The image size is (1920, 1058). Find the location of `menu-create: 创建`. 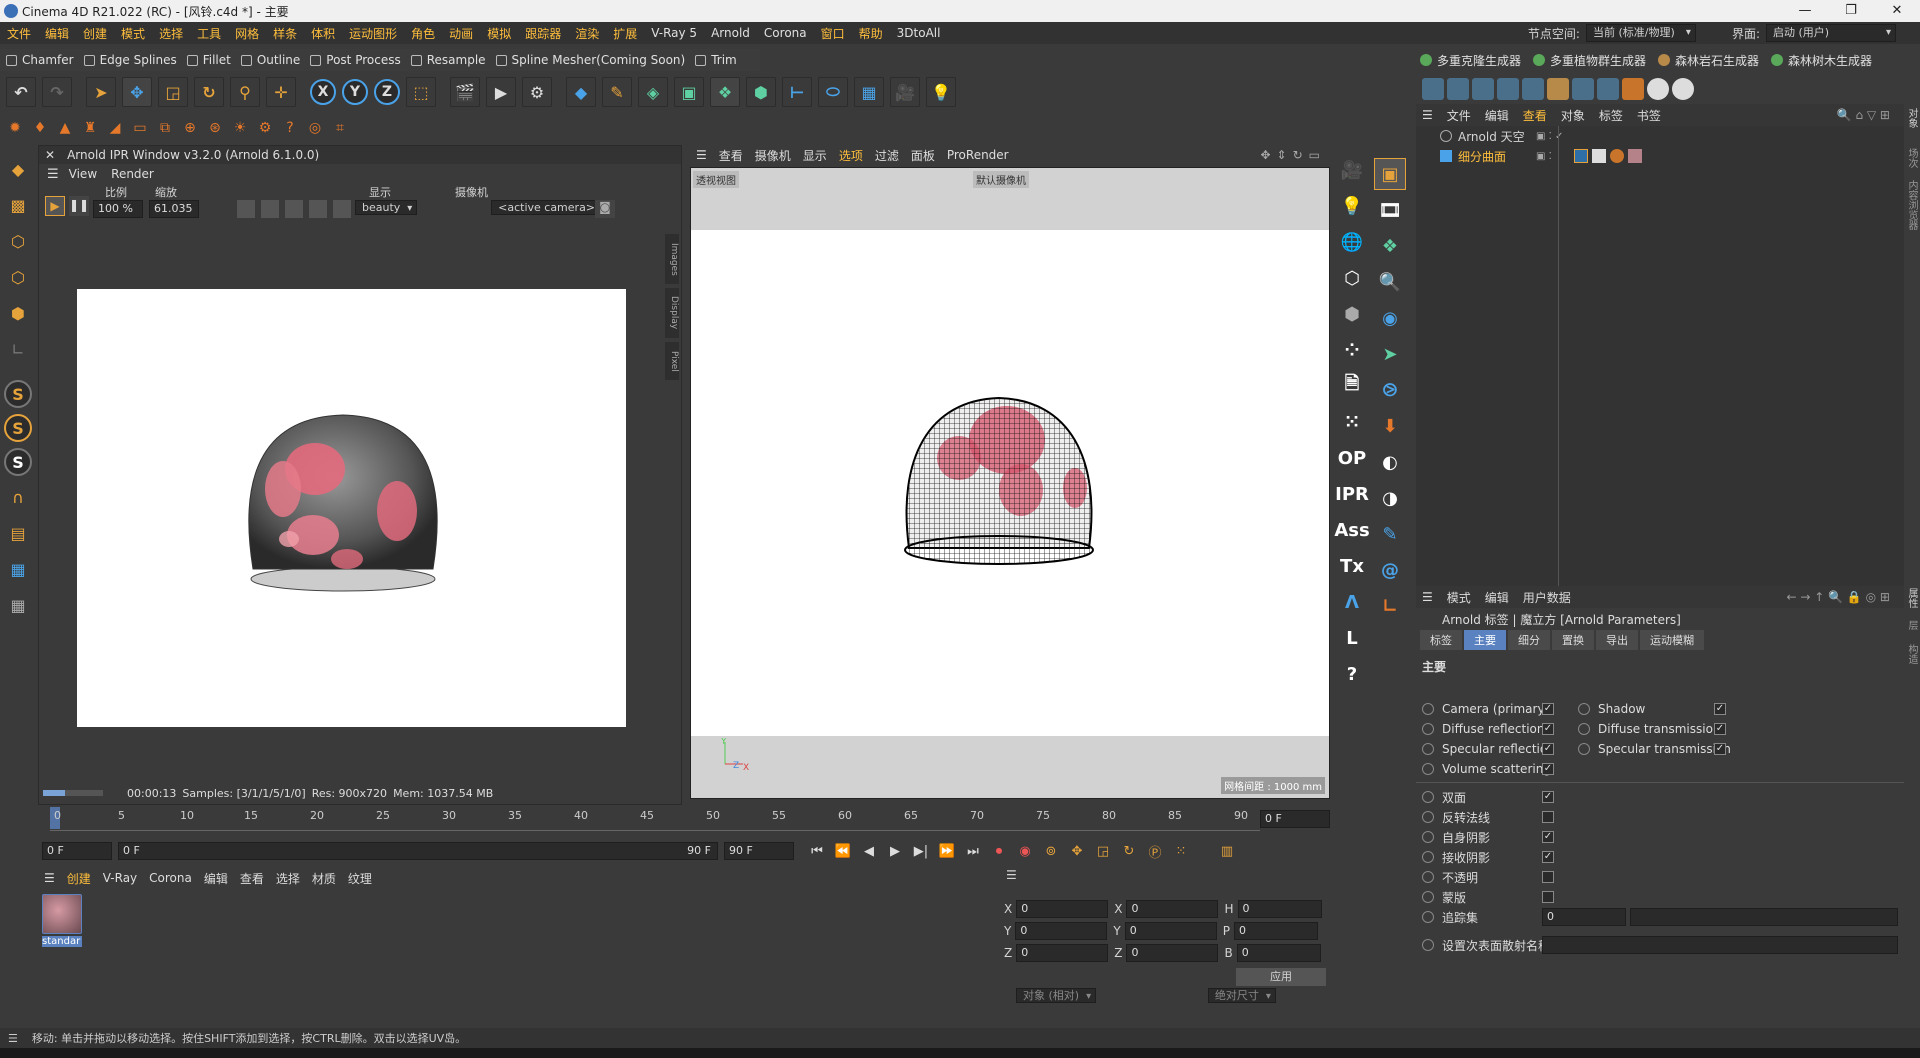

menu-create: 创建 is located at coordinates (95, 33).